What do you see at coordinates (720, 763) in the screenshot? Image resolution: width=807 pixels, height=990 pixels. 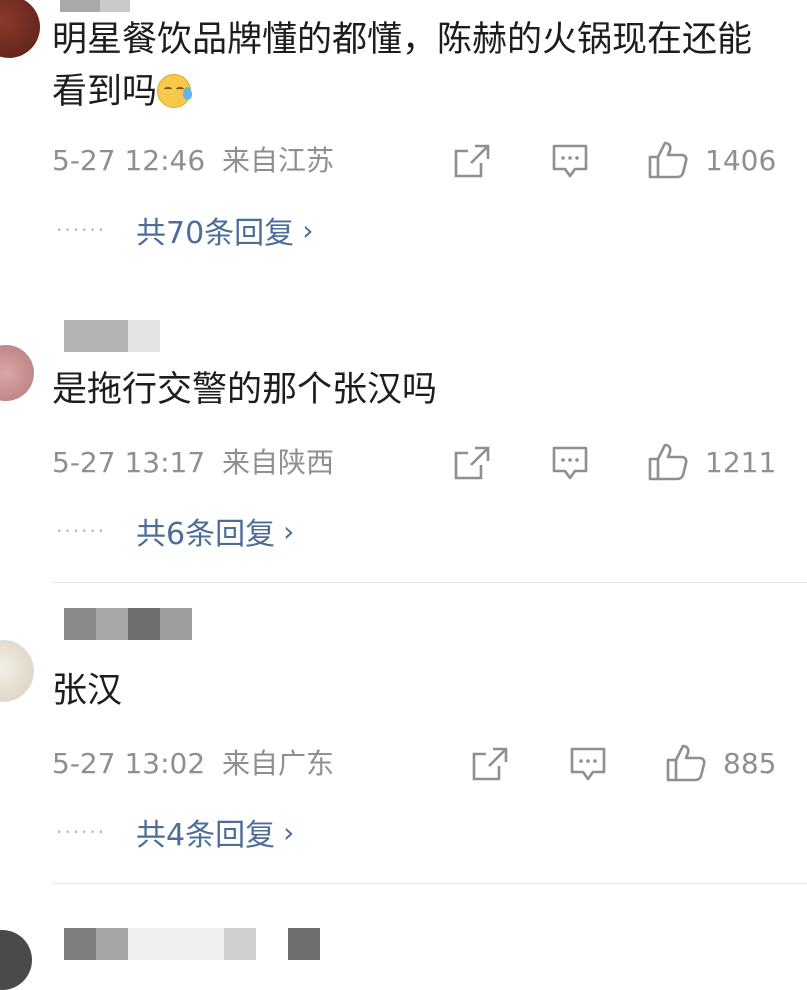 I see `like-button: 885` at bounding box center [720, 763].